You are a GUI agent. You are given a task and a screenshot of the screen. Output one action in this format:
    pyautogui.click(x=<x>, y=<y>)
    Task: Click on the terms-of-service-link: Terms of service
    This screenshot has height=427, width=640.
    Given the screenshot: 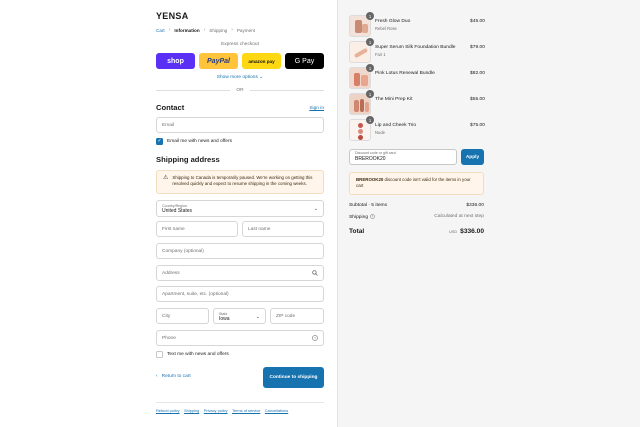 What is the action you would take?
    pyautogui.click(x=246, y=410)
    